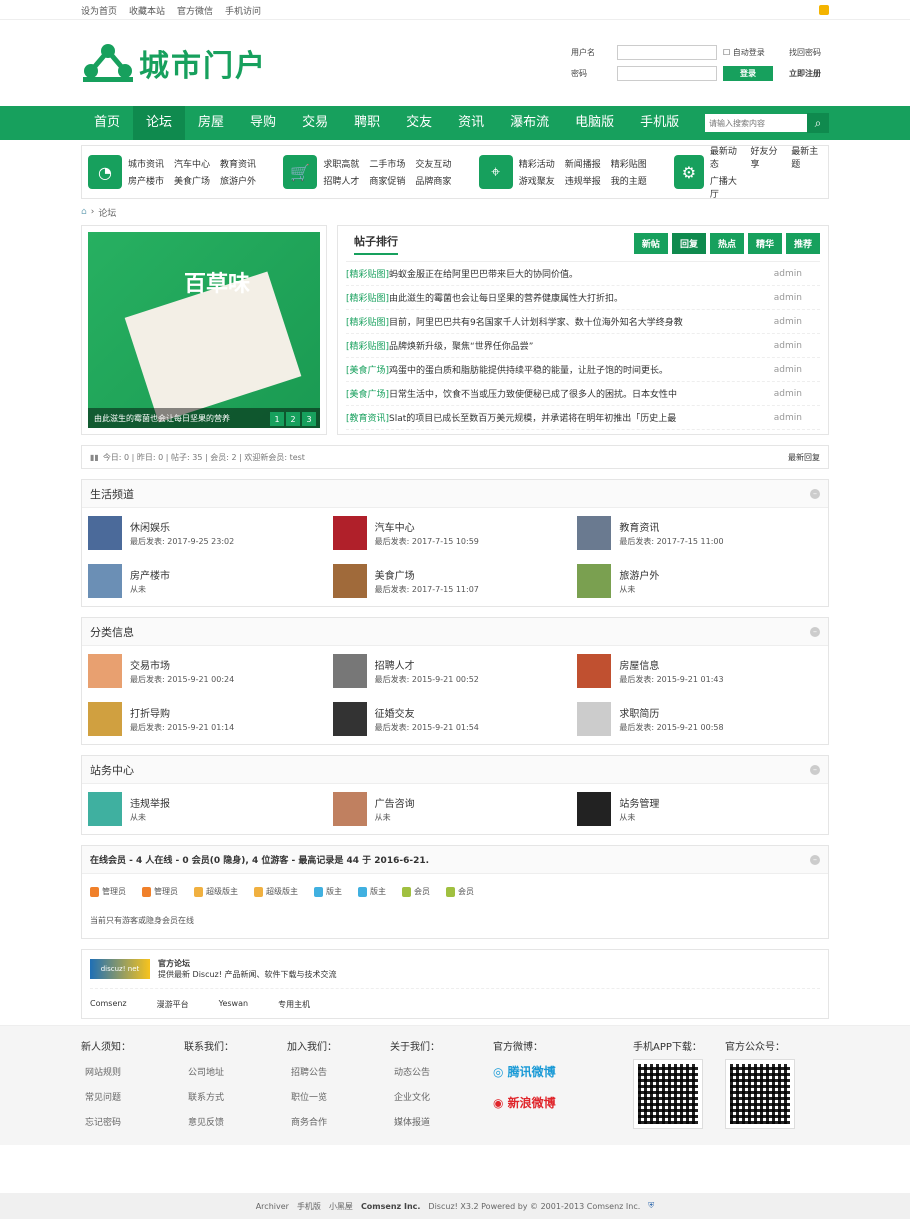 This screenshot has height=1219, width=910. I want to click on post-tab: 推荐, so click(802, 243).